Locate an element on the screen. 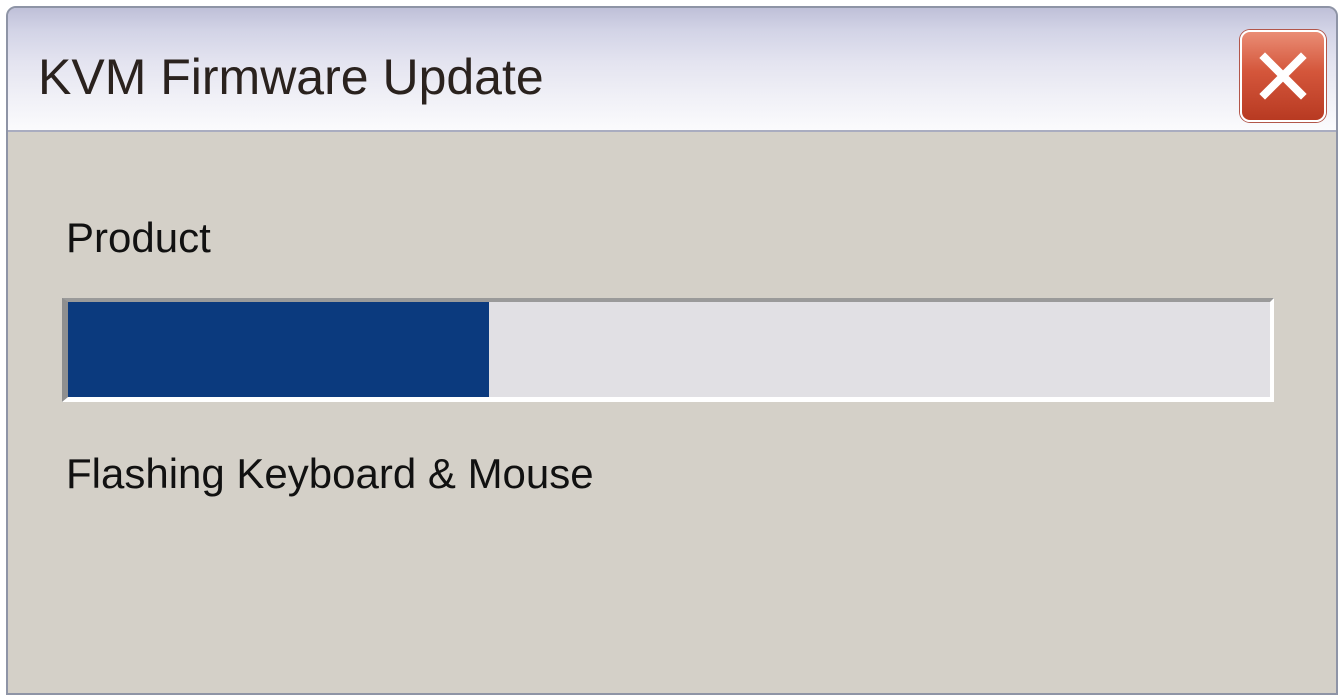 This screenshot has height=699, width=1343. progress-bar-fill is located at coordinates (278, 349).